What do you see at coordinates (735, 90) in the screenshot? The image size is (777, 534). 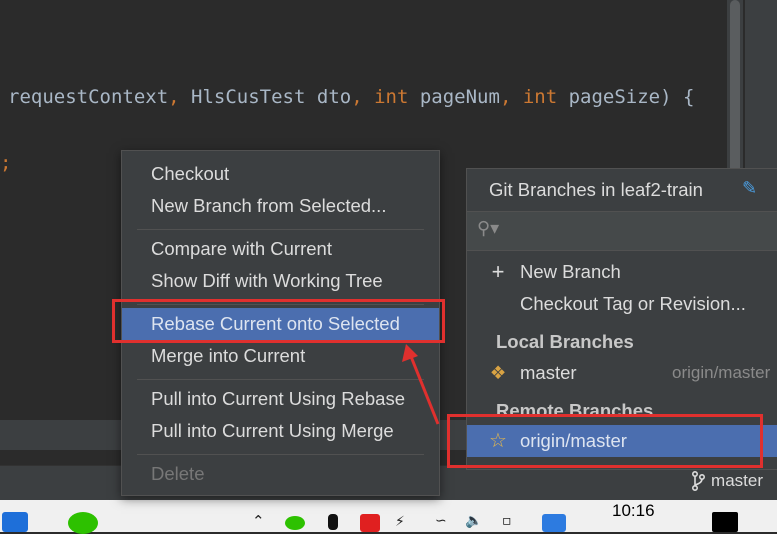 I see `scrollbar-thumb` at bounding box center [735, 90].